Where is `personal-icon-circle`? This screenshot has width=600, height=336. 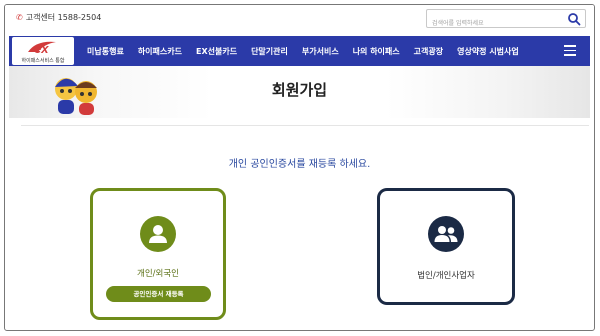
personal-icon-circle is located at coordinates (158, 234).